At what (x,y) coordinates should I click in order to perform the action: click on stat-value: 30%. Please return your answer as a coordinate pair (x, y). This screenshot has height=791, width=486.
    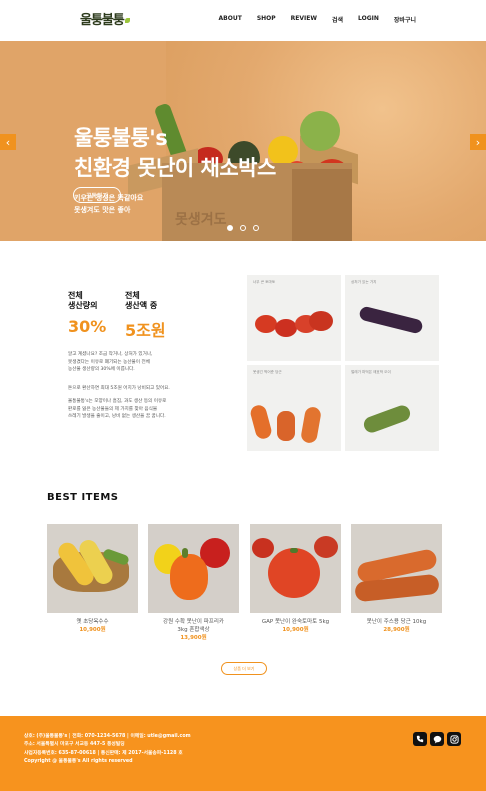
    Looking at the image, I should click on (87, 326).